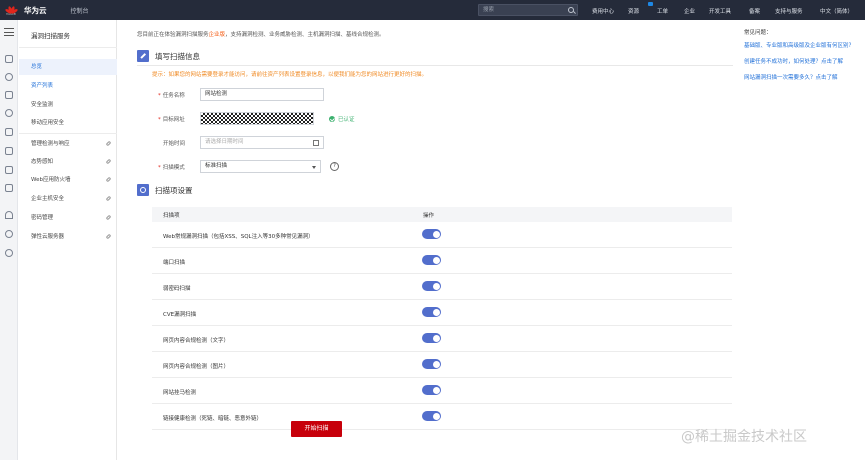 The width and height of the screenshot is (865, 460). What do you see at coordinates (9, 113) in the screenshot?
I see `storage-icon` at bounding box center [9, 113].